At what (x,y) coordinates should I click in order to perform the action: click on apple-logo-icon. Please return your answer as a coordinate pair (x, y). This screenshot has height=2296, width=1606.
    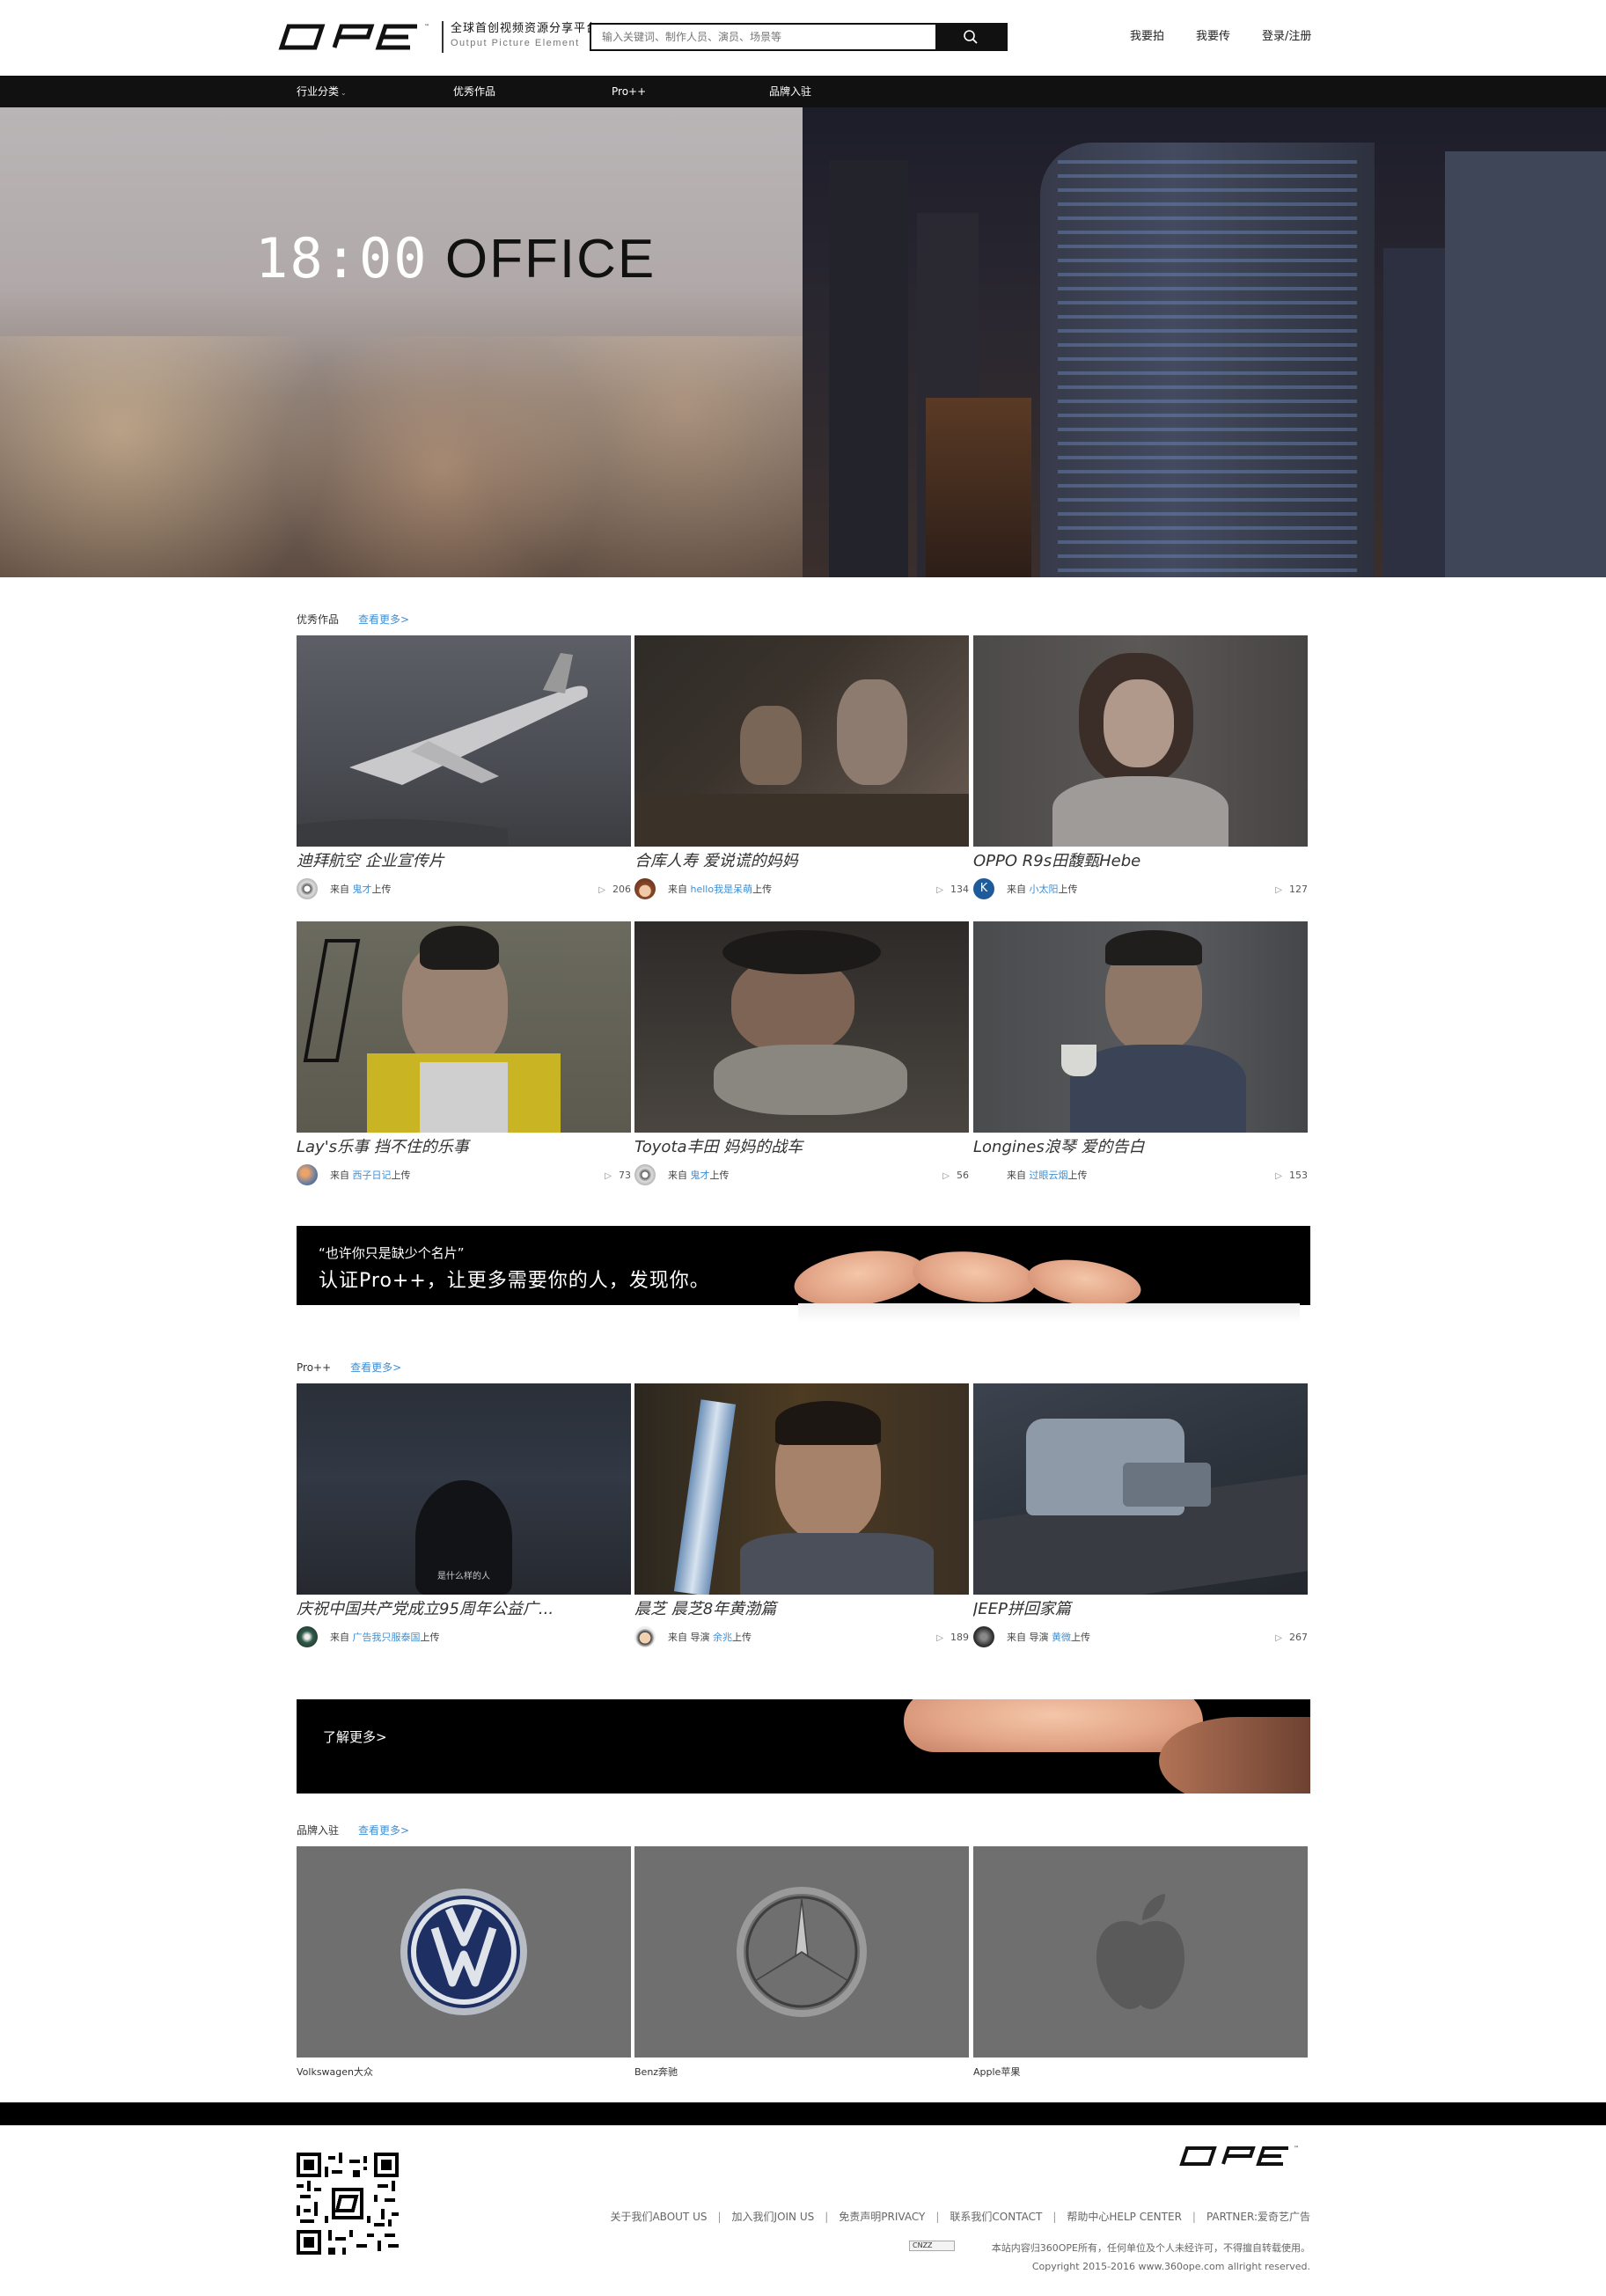
    Looking at the image, I should click on (1140, 1951).